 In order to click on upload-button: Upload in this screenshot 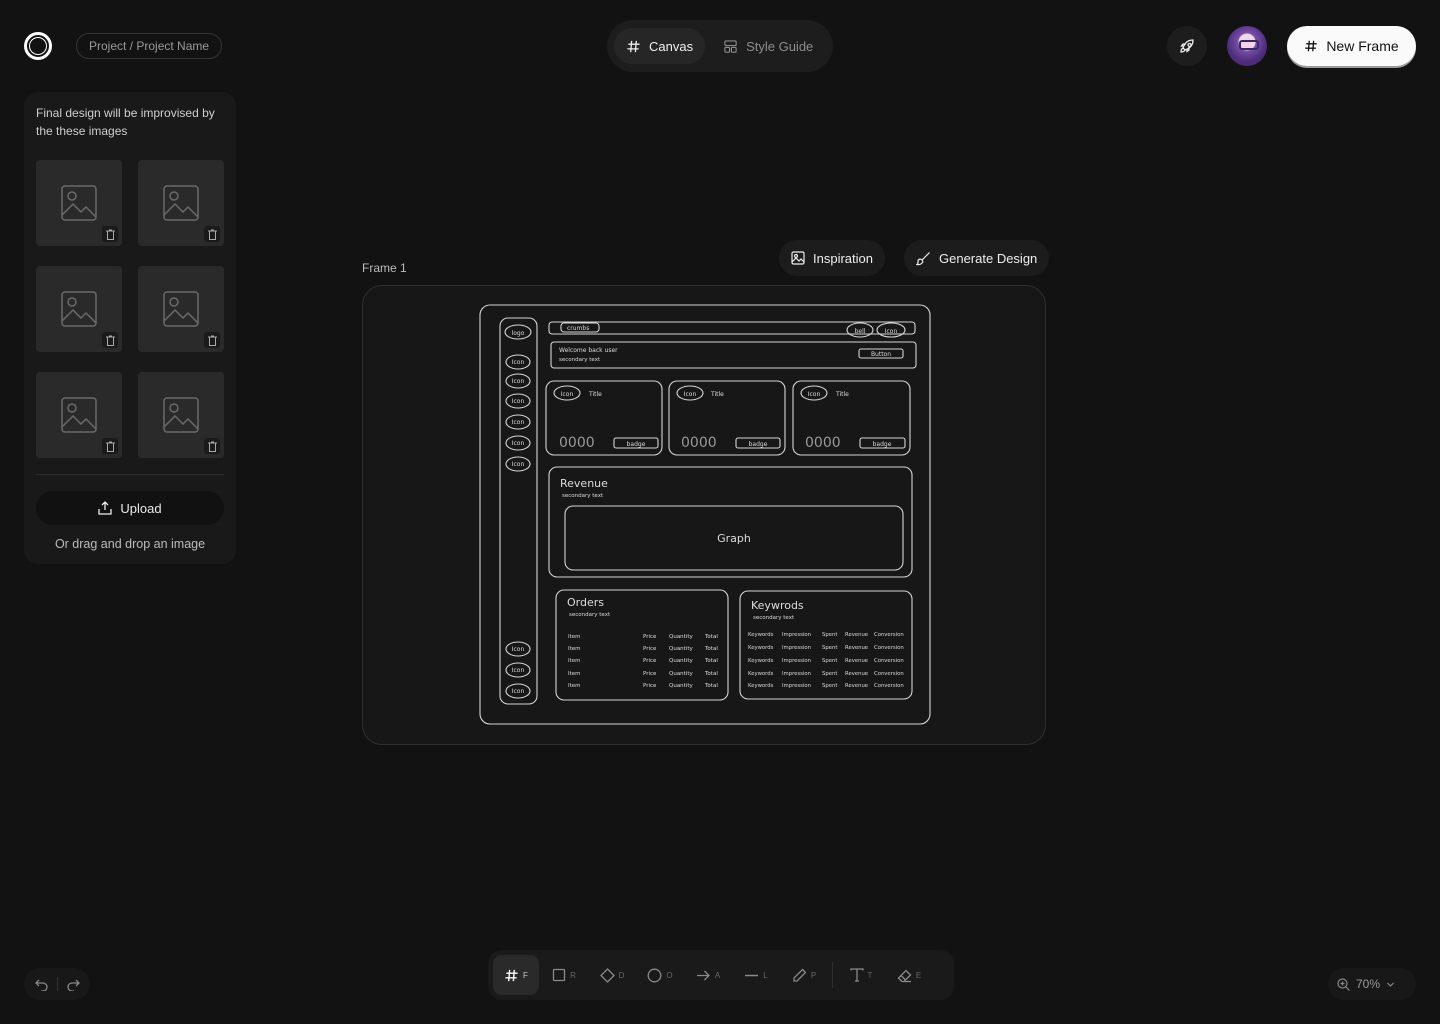, I will do `click(130, 508)`.